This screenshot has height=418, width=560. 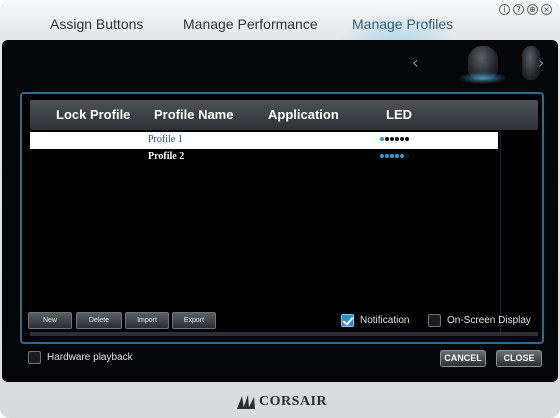 What do you see at coordinates (303, 114) in the screenshot?
I see `column-header-application: Application` at bounding box center [303, 114].